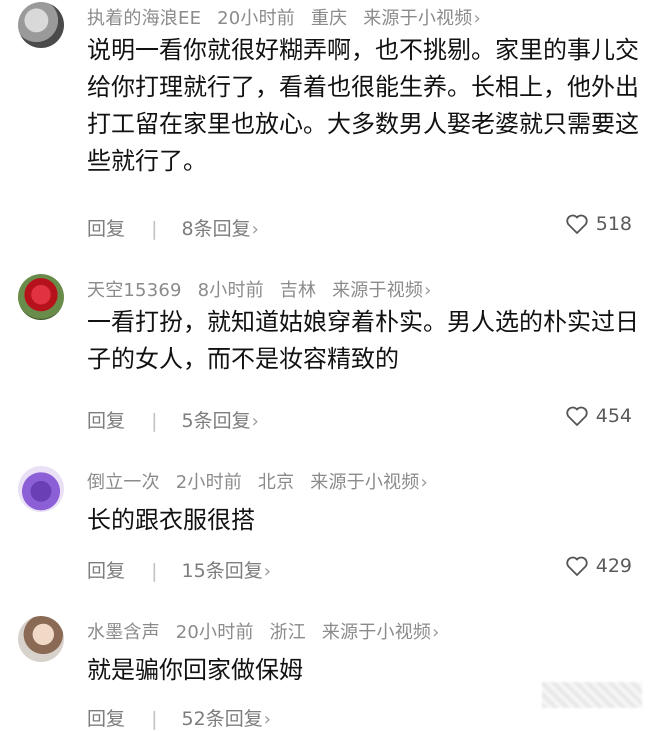  I want to click on comment-meta: 执着的海浪EE 20小时前 重庆 来源于小视频›, so click(294, 17).